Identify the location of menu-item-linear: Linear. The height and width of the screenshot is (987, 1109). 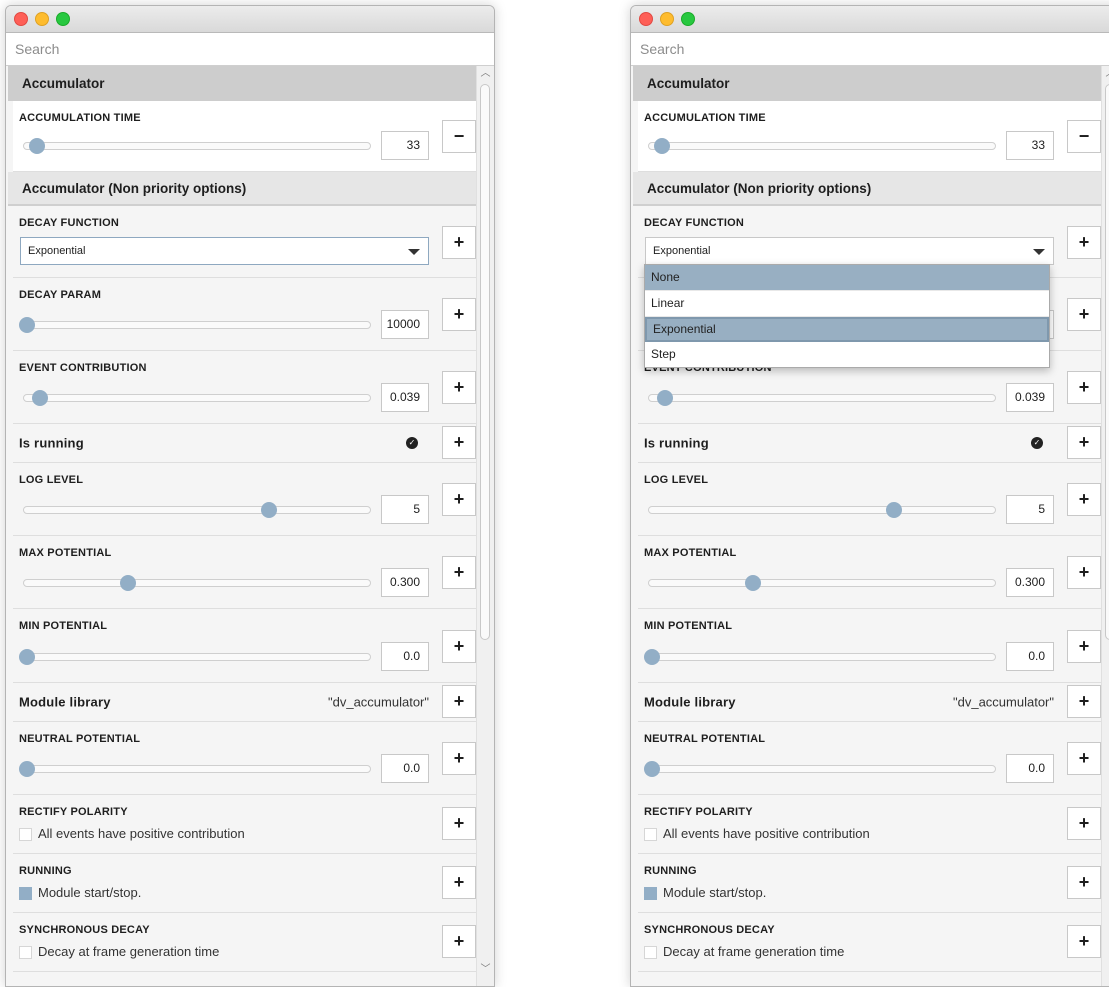
(847, 304).